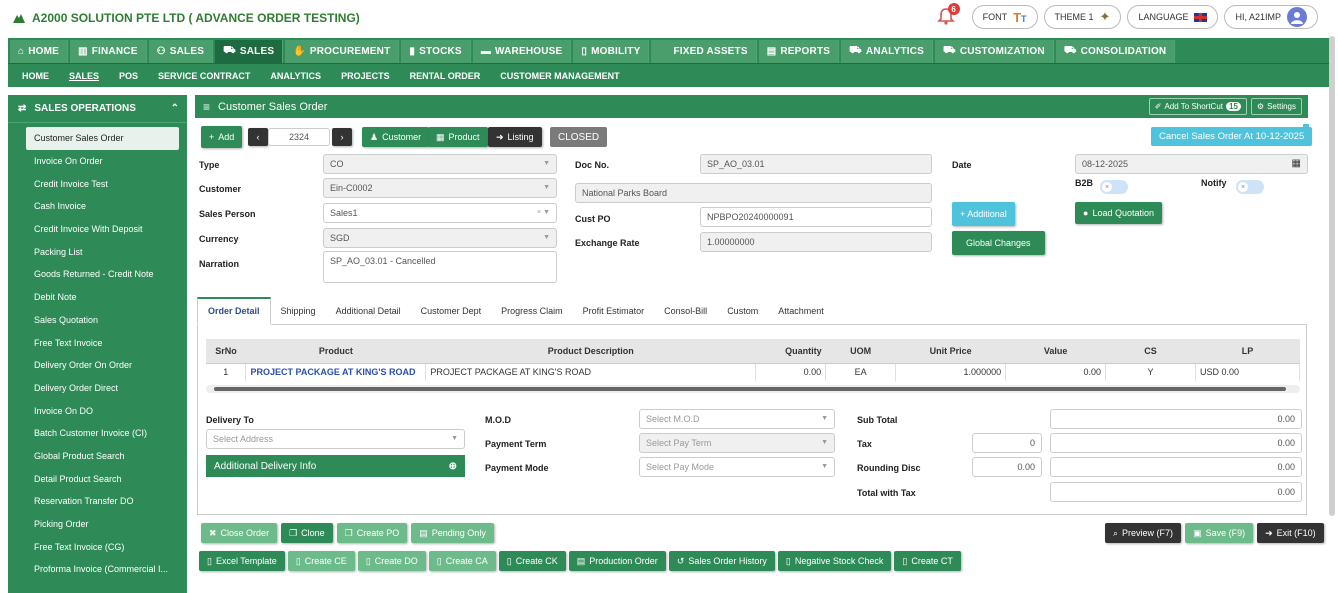 The height and width of the screenshot is (593, 1338). I want to click on sidebar-item: Detail Product Search, so click(97, 478).